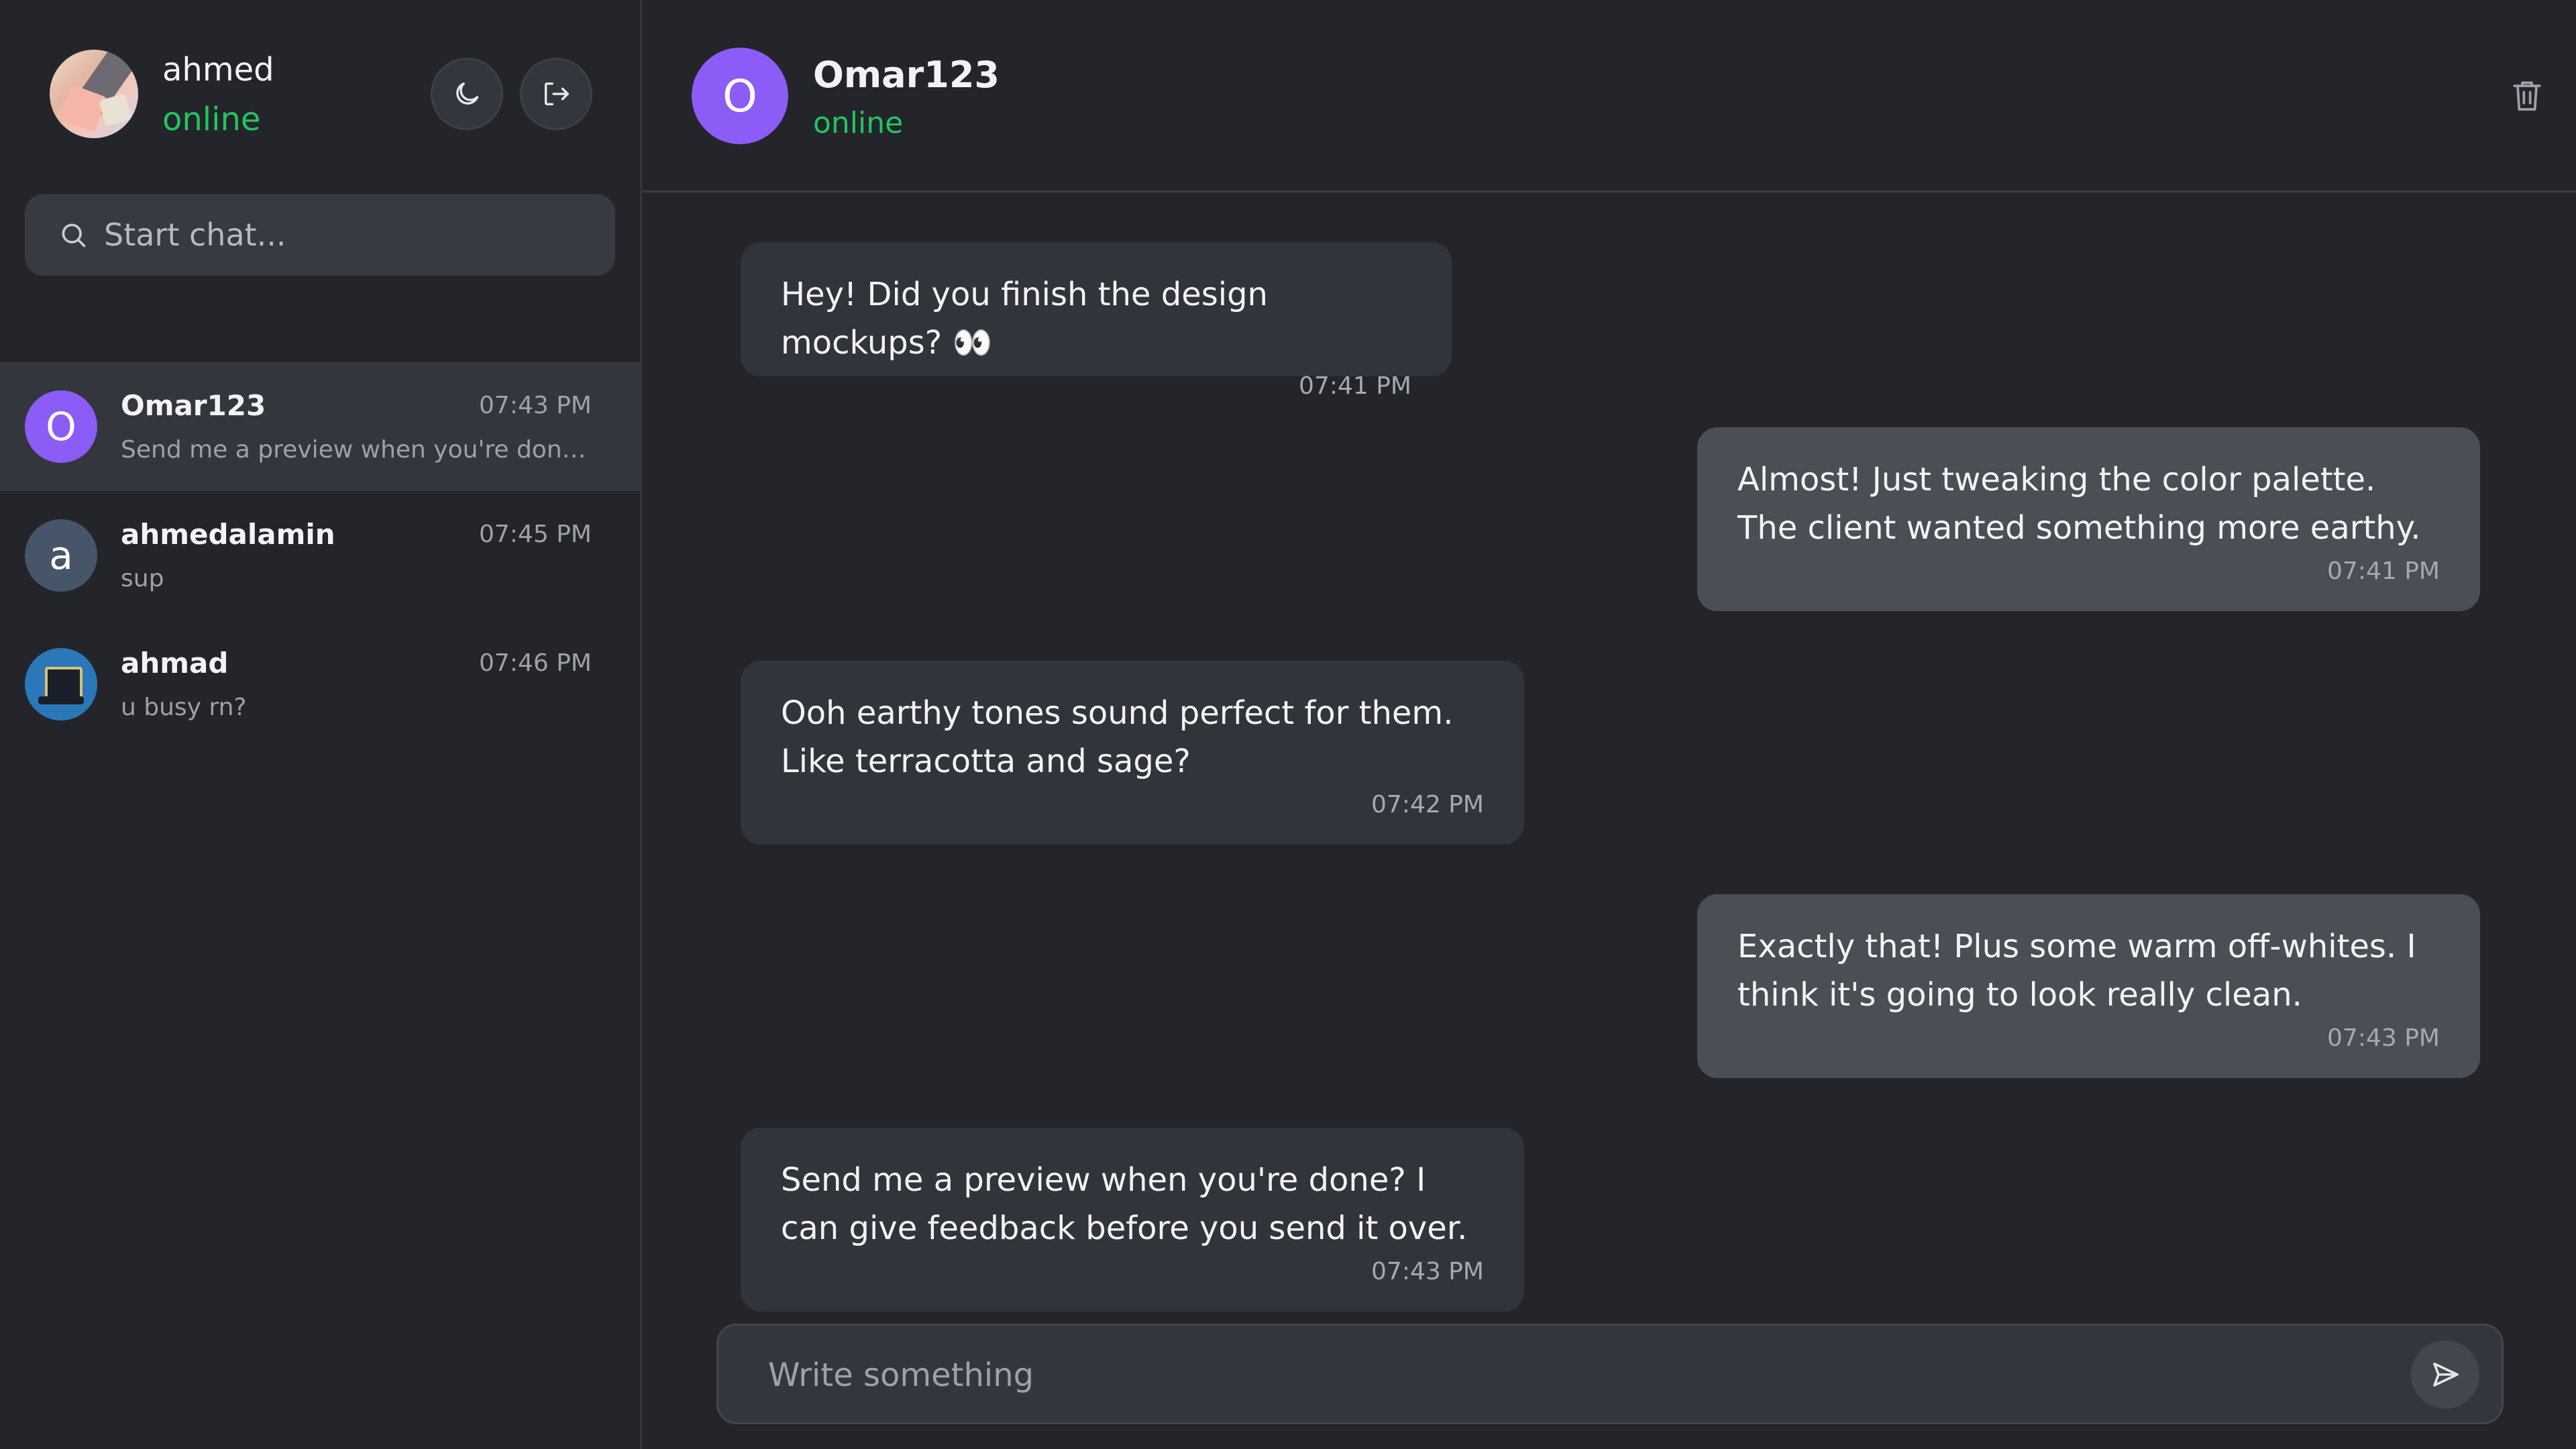  Describe the element at coordinates (339, 235) in the screenshot. I see `search-input` at that location.